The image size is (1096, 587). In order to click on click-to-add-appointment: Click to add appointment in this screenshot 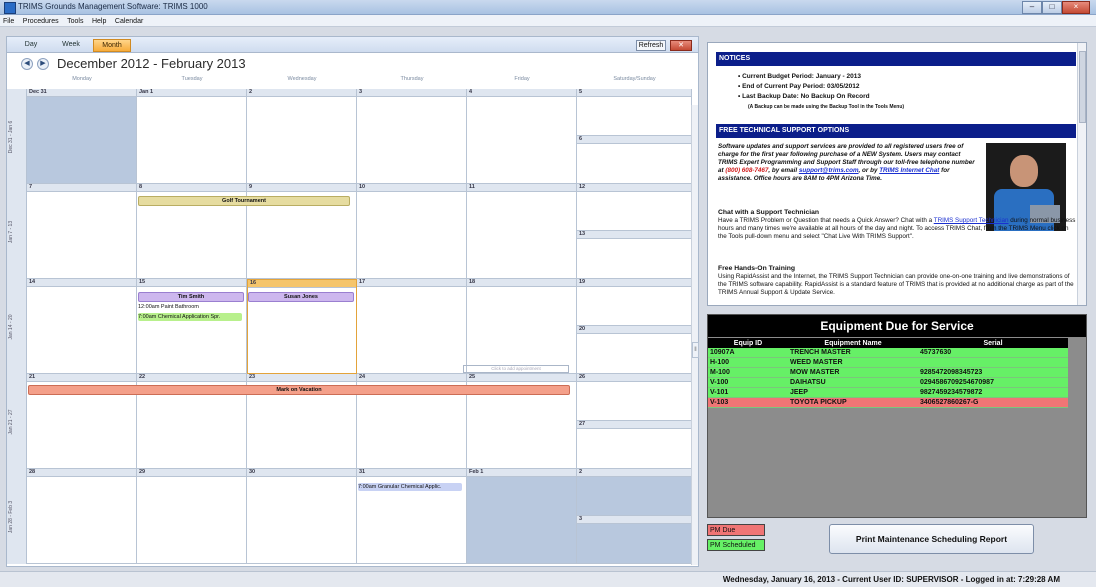, I will do `click(516, 369)`.